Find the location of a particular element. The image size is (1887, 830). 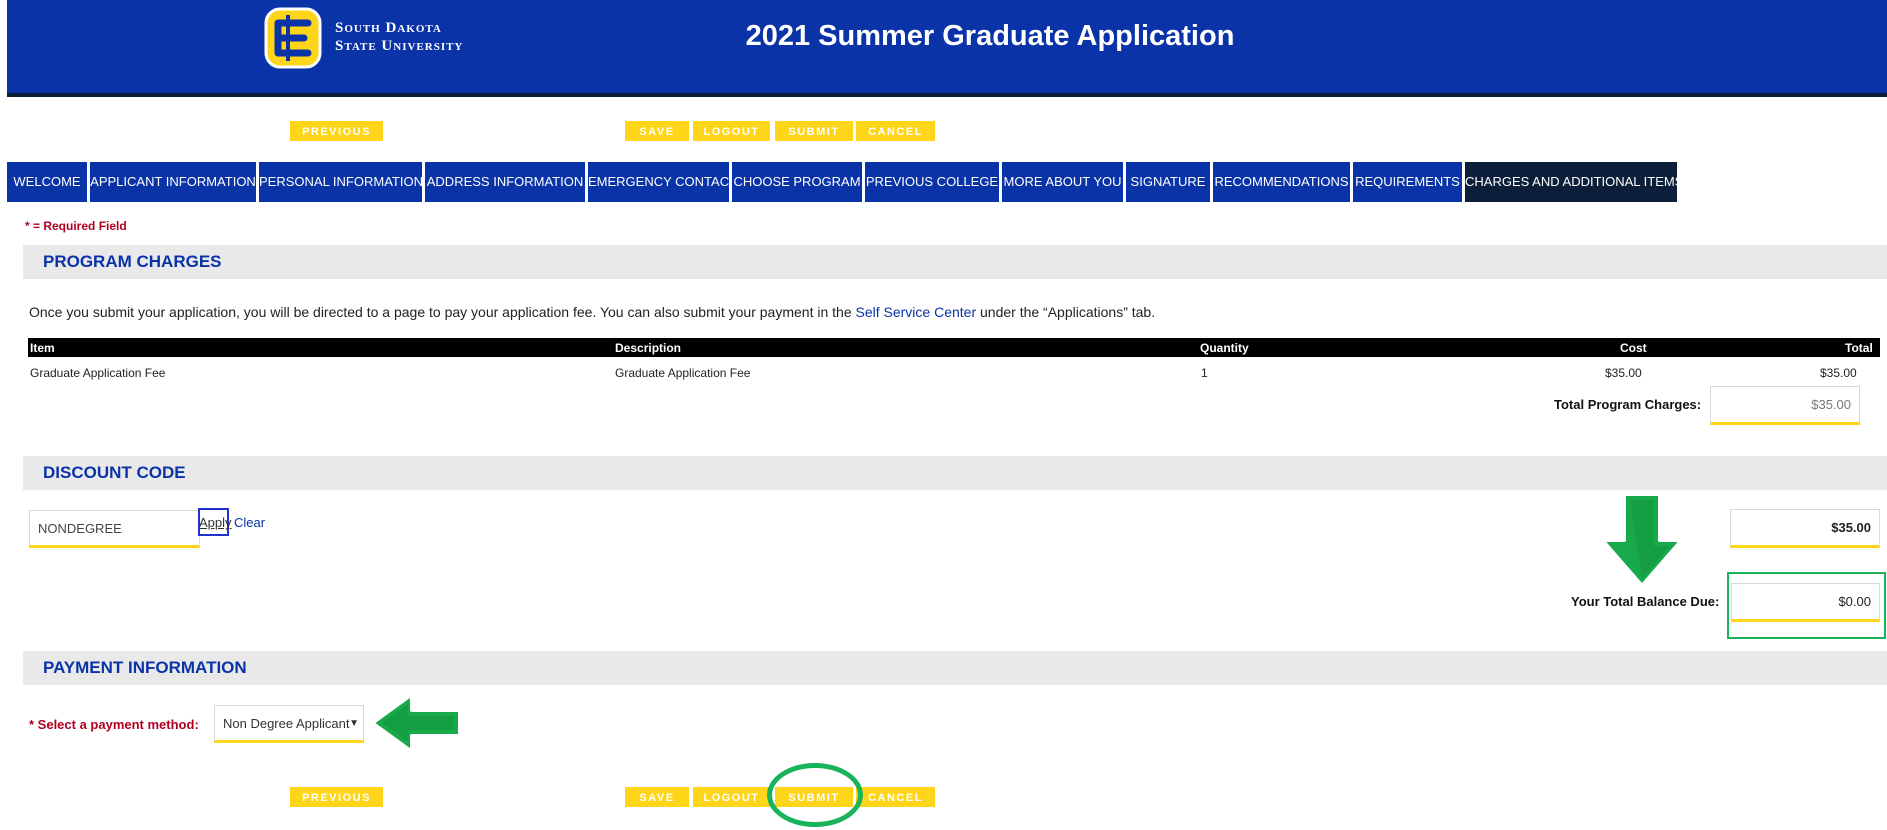

self-service-center-link: Self Service Center is located at coordinates (916, 312).